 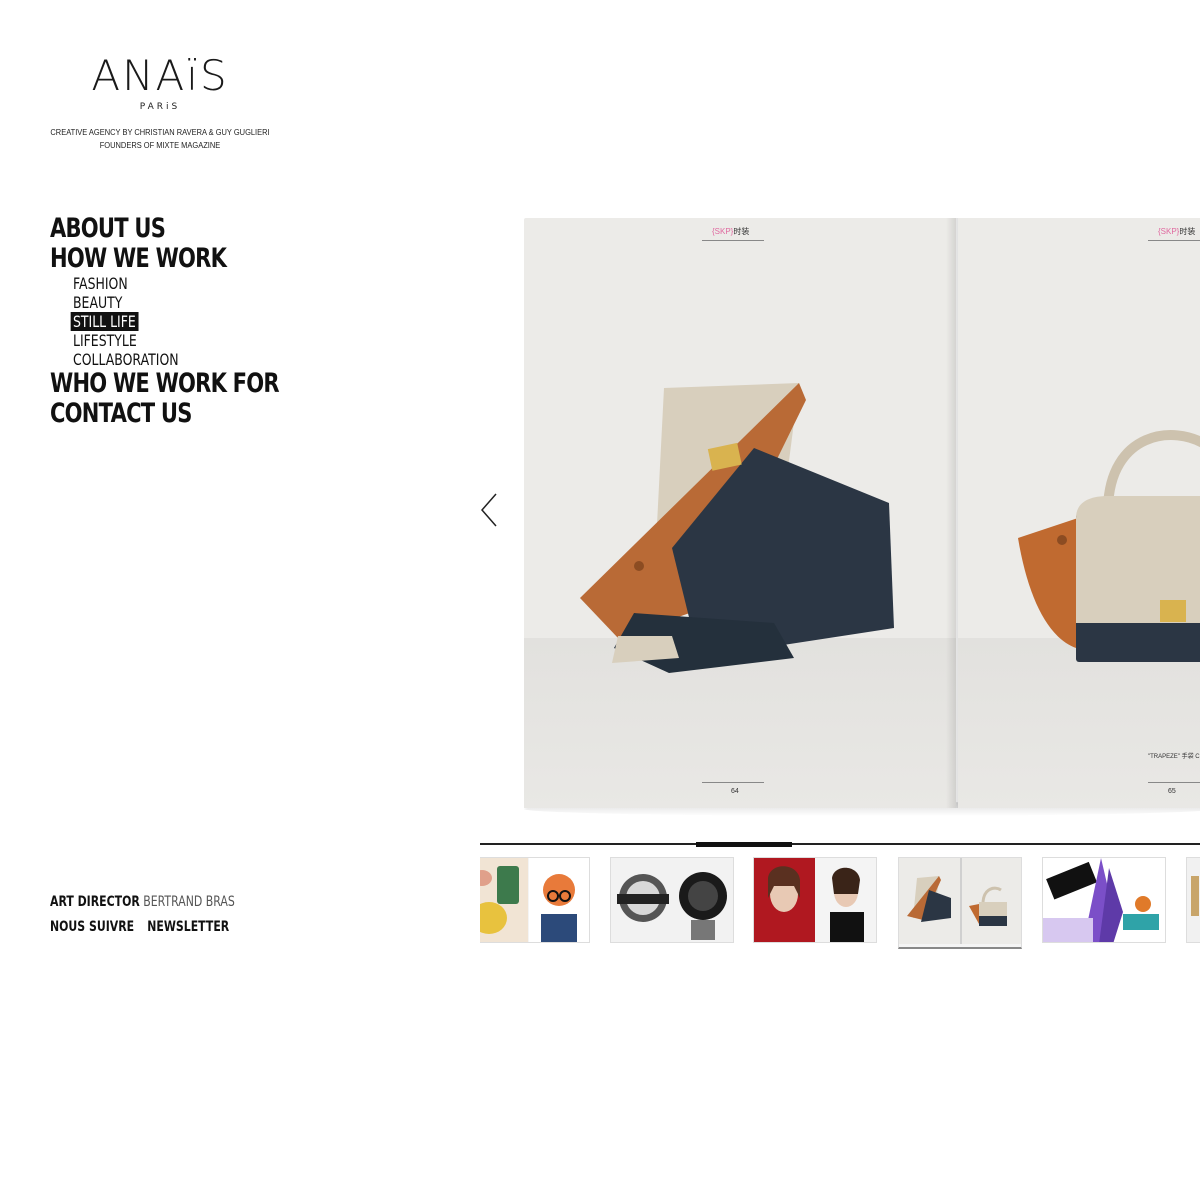 What do you see at coordinates (1109, 546) in the screenshot?
I see `still-life-handbag` at bounding box center [1109, 546].